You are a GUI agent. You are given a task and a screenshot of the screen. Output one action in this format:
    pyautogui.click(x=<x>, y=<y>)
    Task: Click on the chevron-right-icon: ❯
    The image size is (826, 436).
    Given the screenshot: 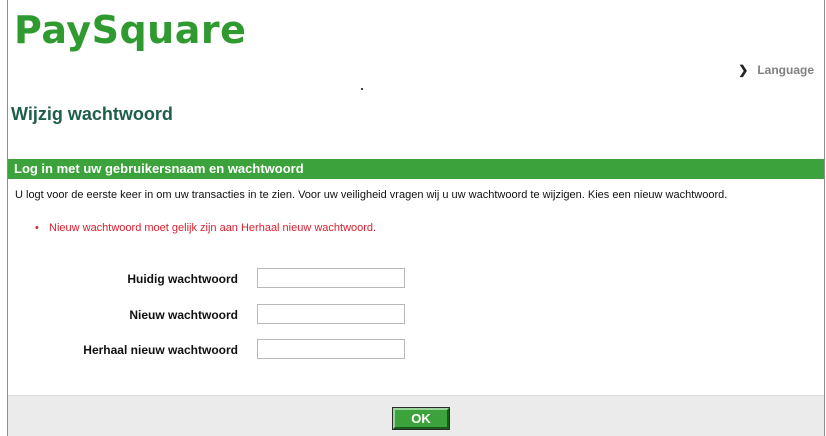 What is the action you would take?
    pyautogui.click(x=743, y=70)
    